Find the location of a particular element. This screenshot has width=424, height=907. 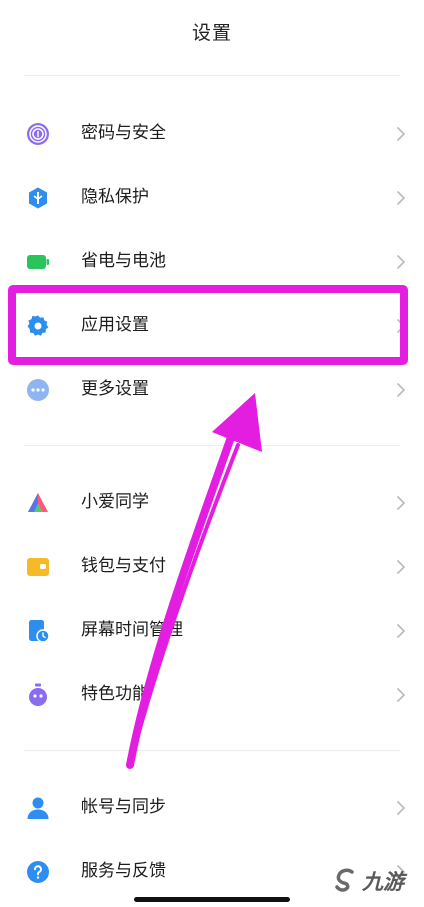

page-title: 设置 is located at coordinates (211, 32).